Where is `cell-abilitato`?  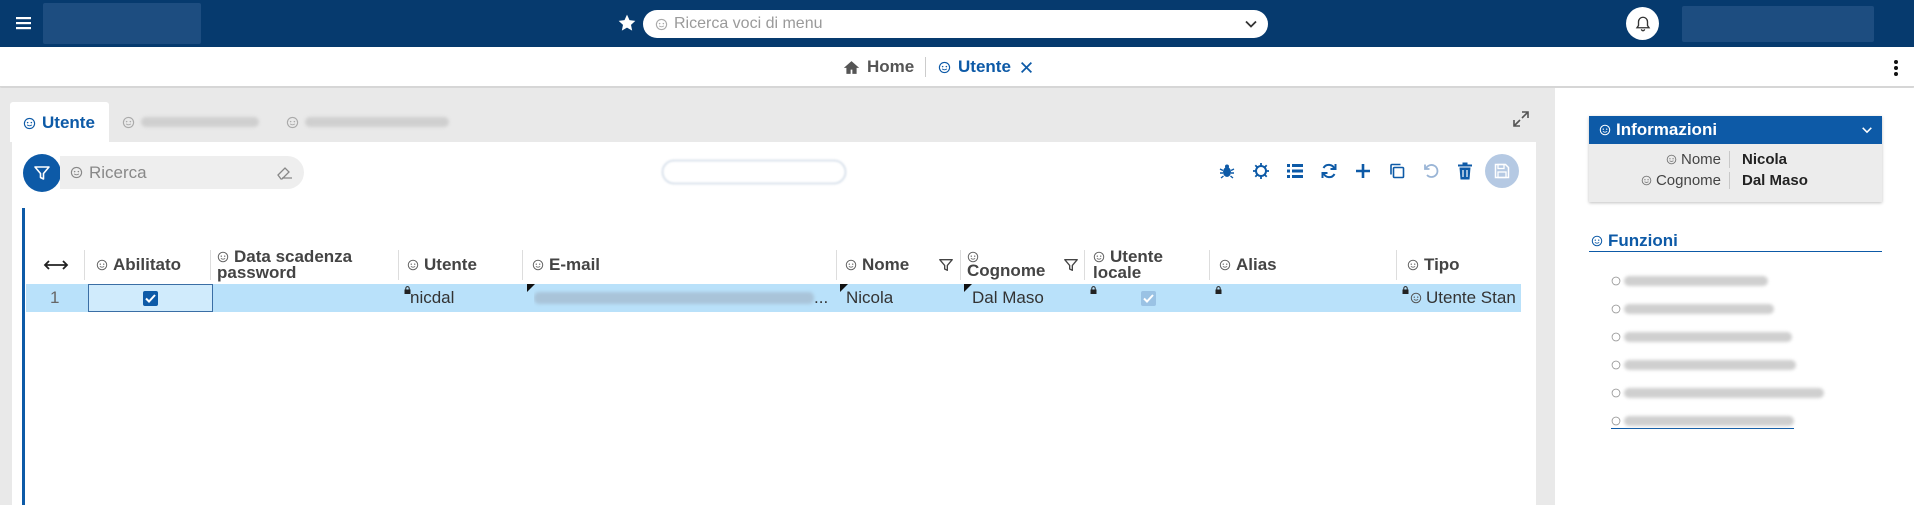 cell-abilitato is located at coordinates (150, 298).